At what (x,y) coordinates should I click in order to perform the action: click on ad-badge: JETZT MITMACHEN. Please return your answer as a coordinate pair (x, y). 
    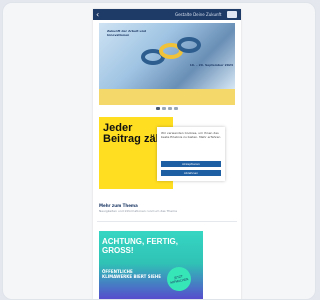
    Looking at the image, I should click on (179, 279).